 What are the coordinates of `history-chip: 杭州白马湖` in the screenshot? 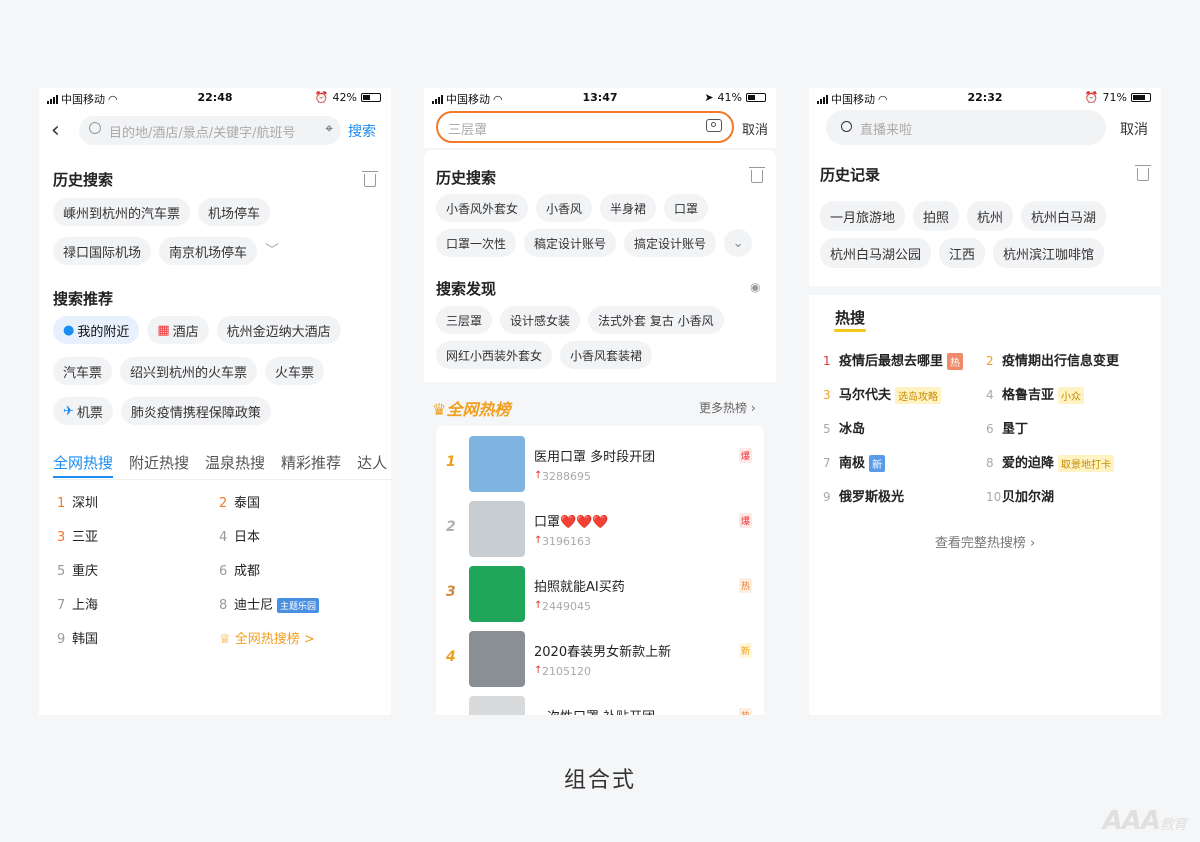 It's located at (1064, 216).